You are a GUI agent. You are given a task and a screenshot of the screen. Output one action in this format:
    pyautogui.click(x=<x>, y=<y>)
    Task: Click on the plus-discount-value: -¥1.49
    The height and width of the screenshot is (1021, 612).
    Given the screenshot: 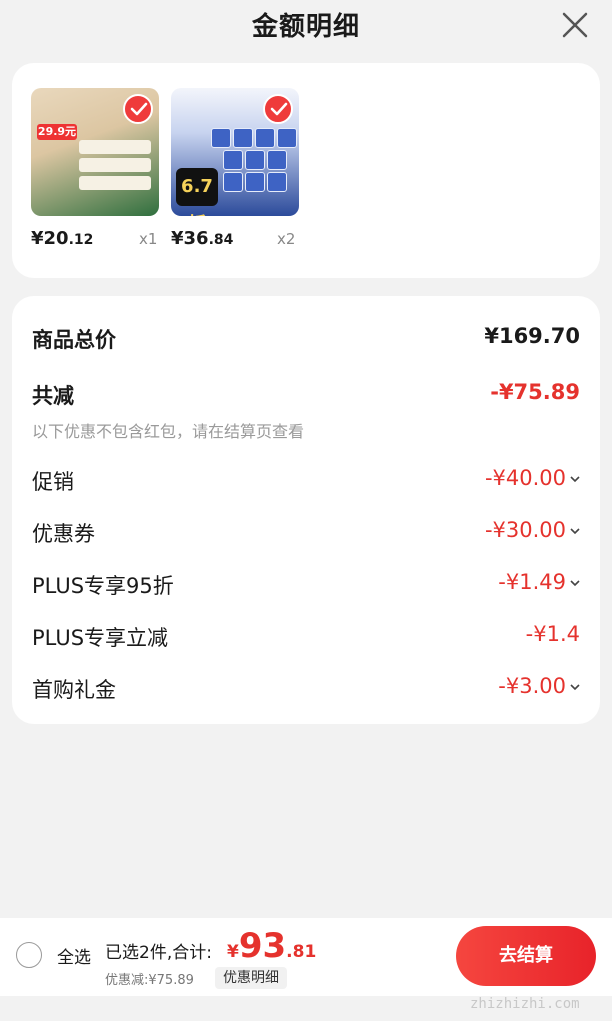 What is the action you would take?
    pyautogui.click(x=532, y=582)
    